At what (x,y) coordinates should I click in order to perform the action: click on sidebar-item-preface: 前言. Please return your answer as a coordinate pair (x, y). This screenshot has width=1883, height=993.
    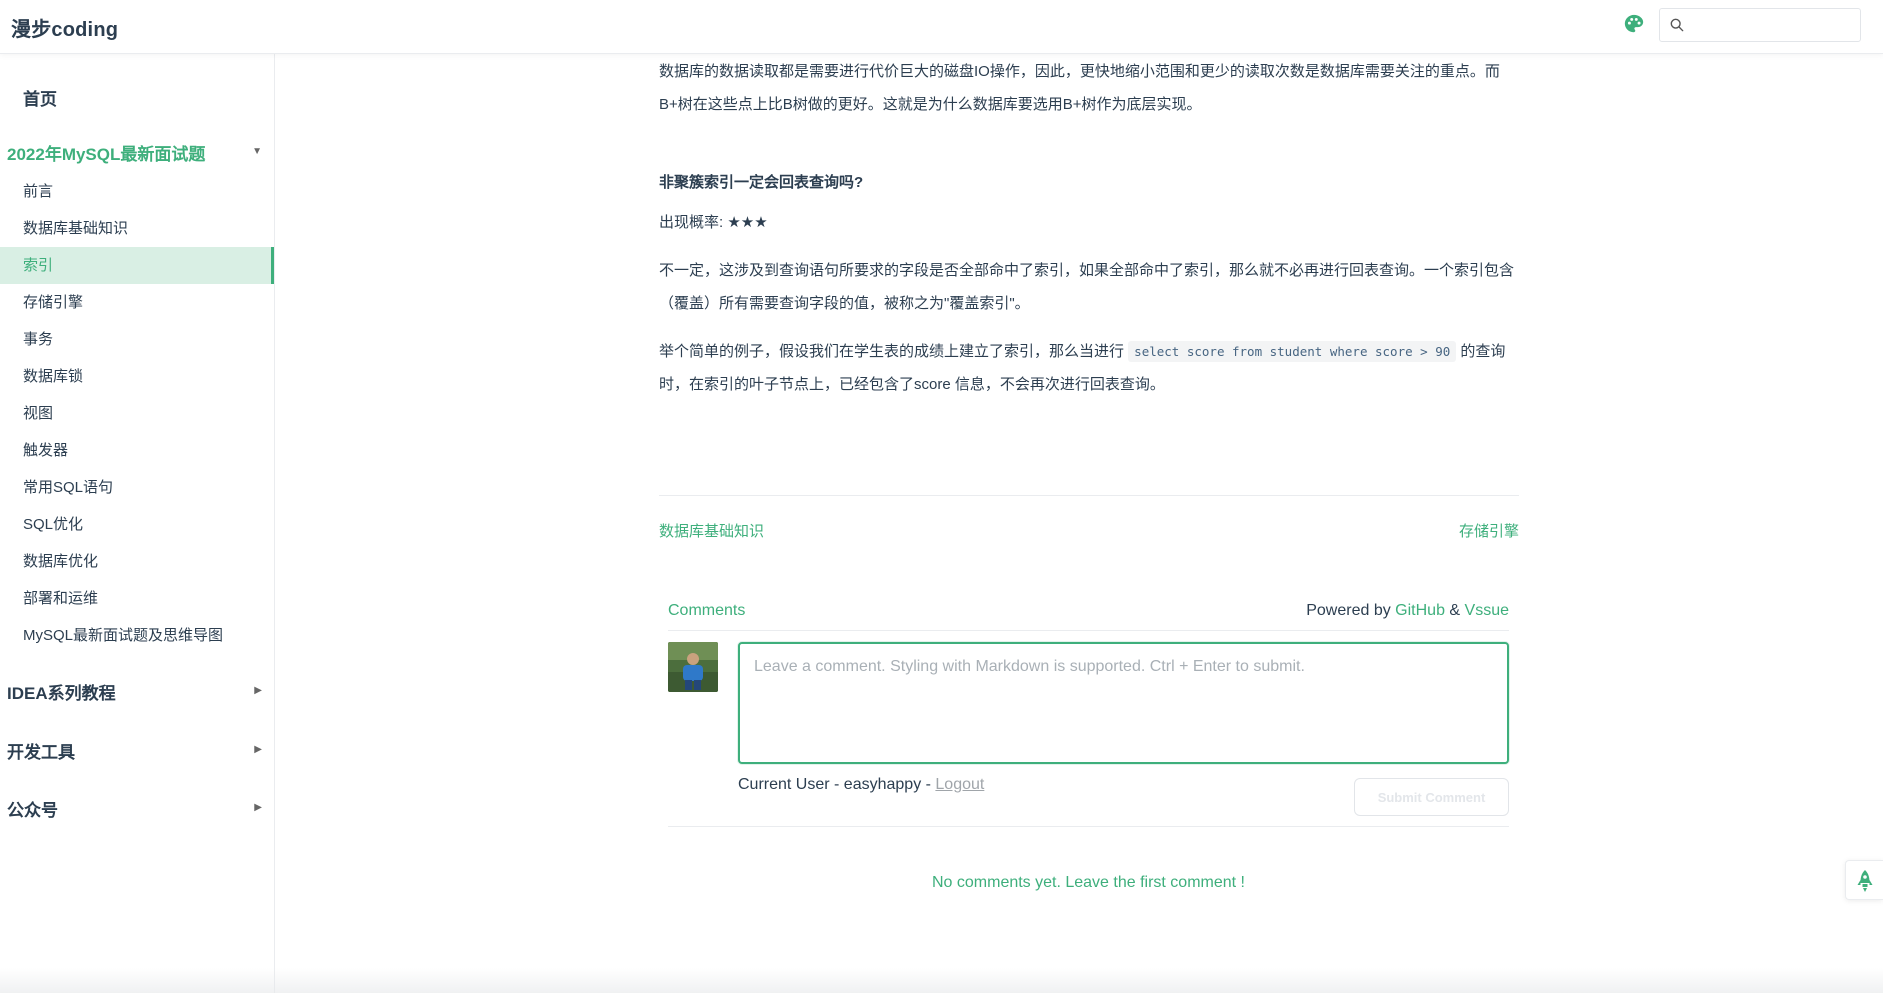
    Looking at the image, I should click on (137, 191).